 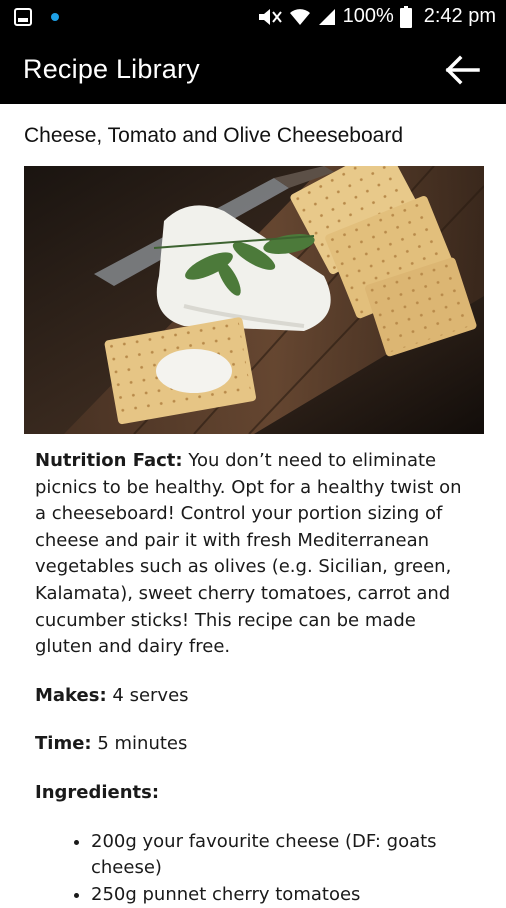 I want to click on back-button, so click(x=462, y=70).